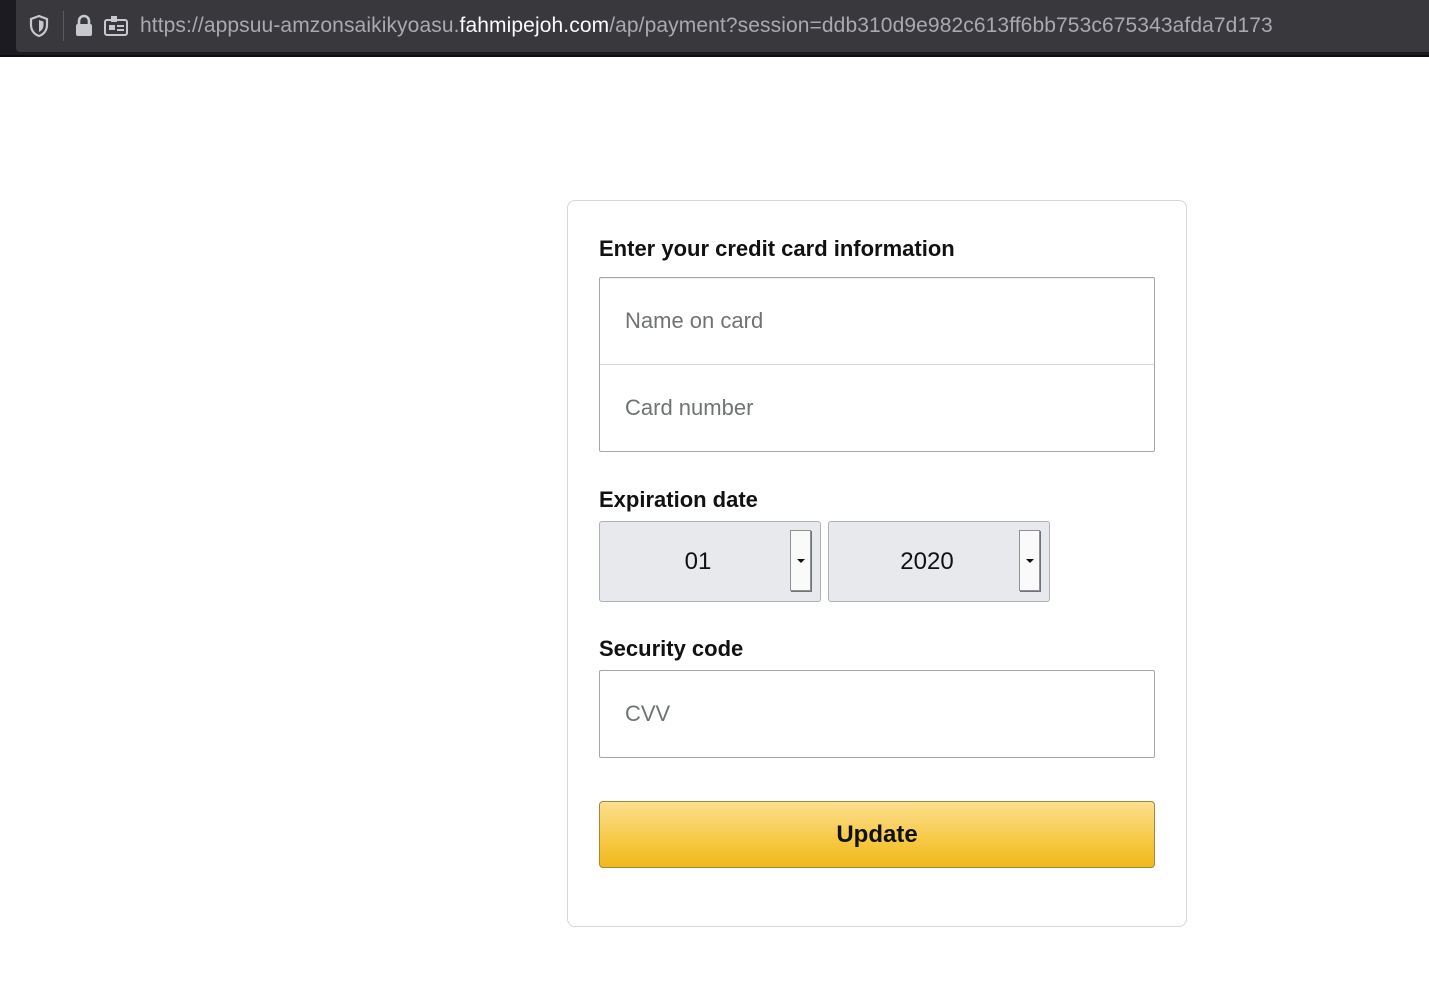  What do you see at coordinates (300, 25) in the screenshot?
I see `url-prefix: https://appsuu-amzonsaikikyoasu.` at bounding box center [300, 25].